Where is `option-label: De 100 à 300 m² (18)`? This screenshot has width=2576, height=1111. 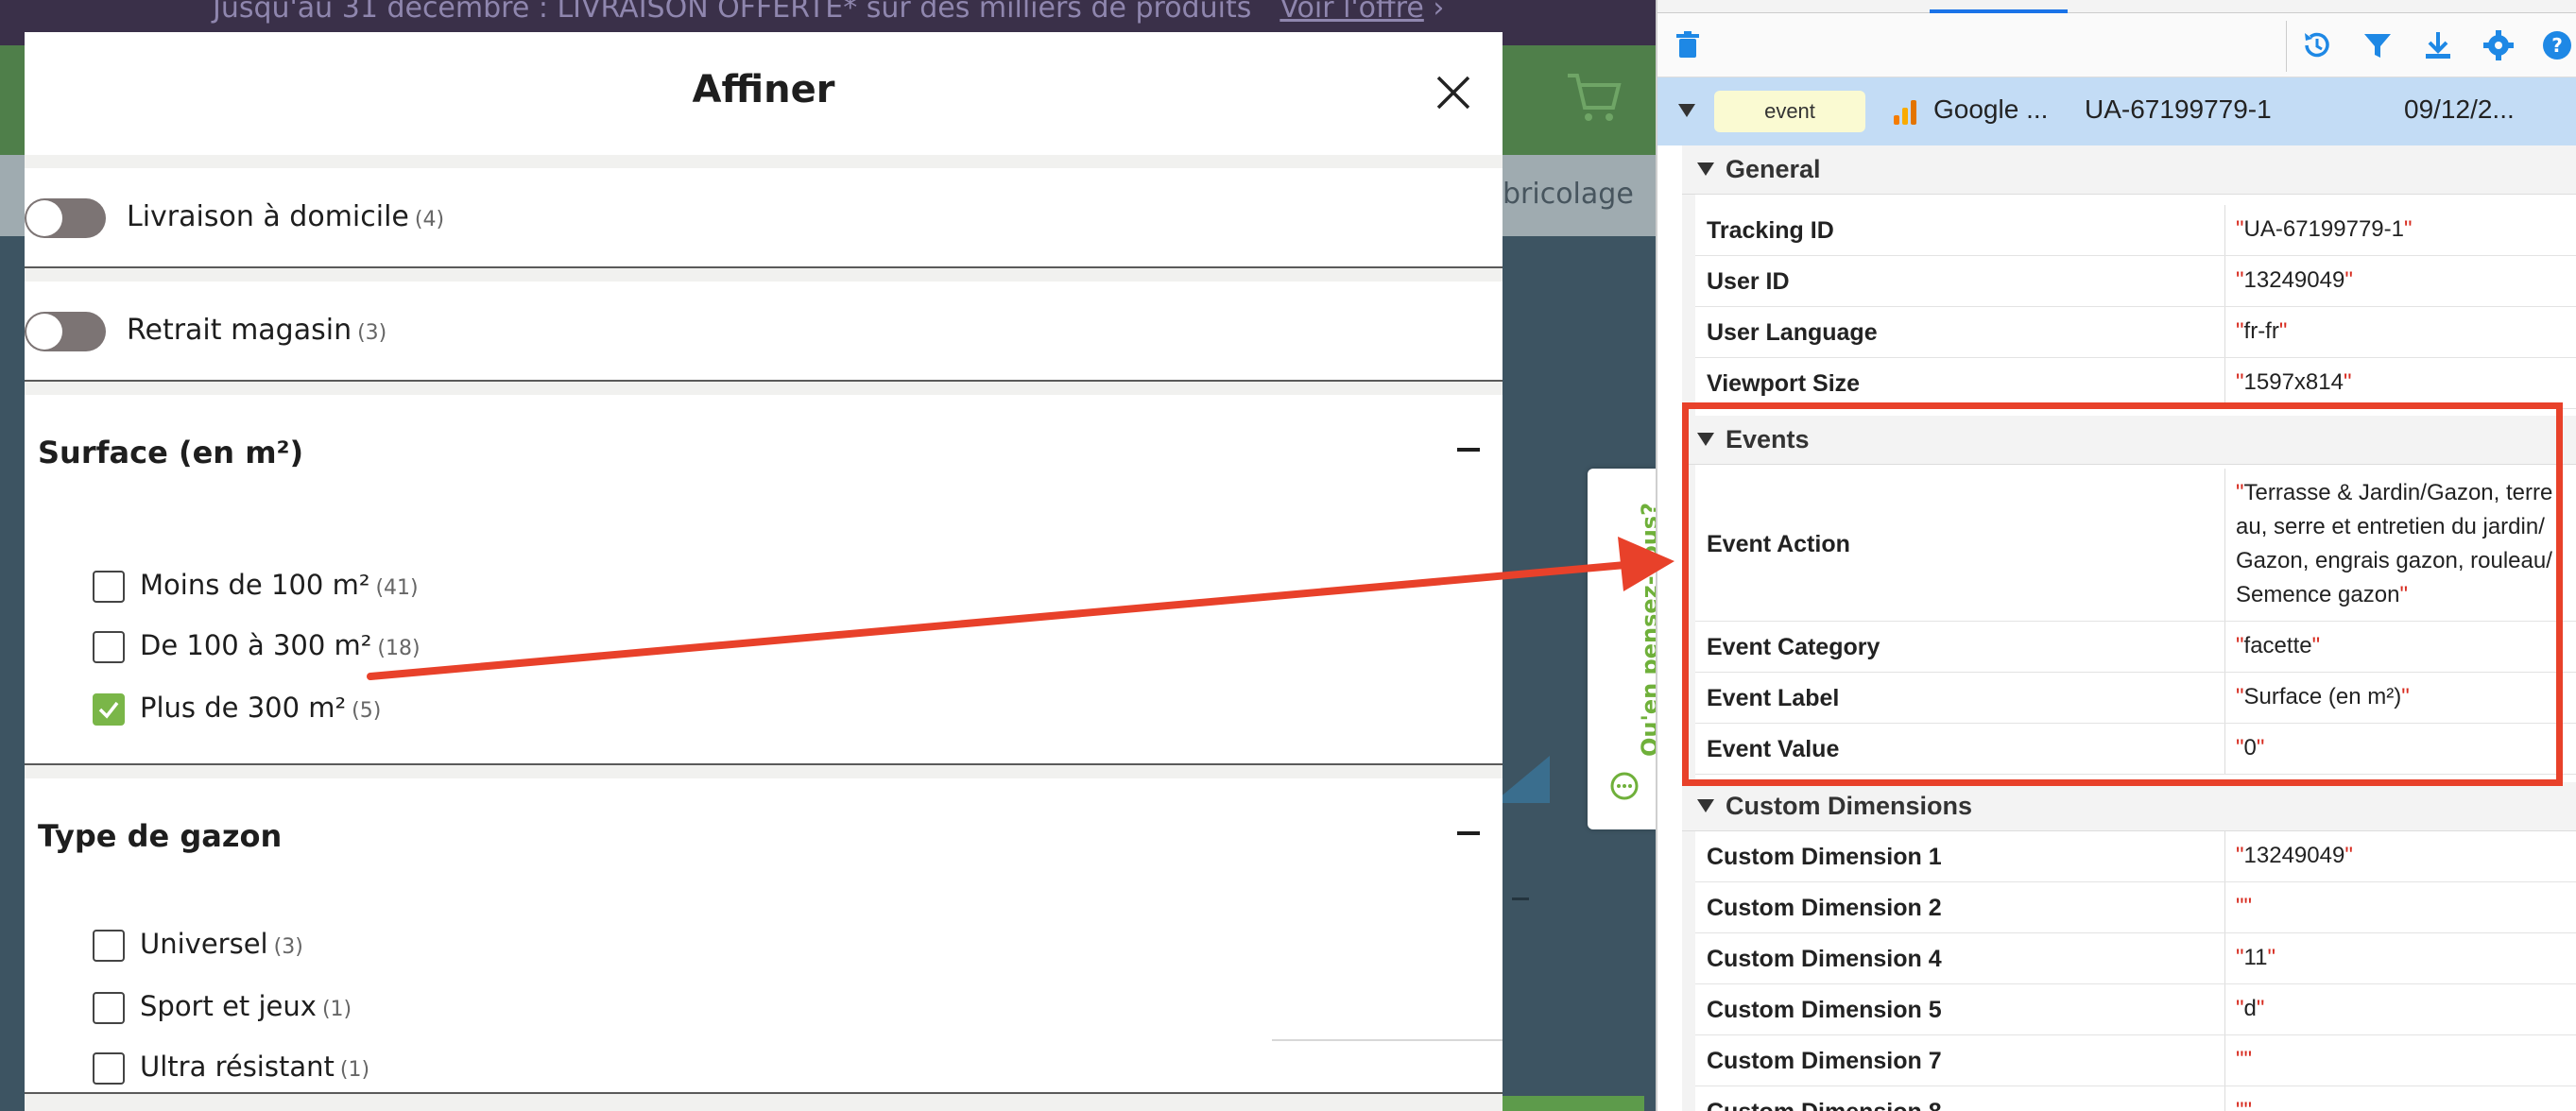
option-label: De 100 à 300 m² (18) is located at coordinates (280, 645).